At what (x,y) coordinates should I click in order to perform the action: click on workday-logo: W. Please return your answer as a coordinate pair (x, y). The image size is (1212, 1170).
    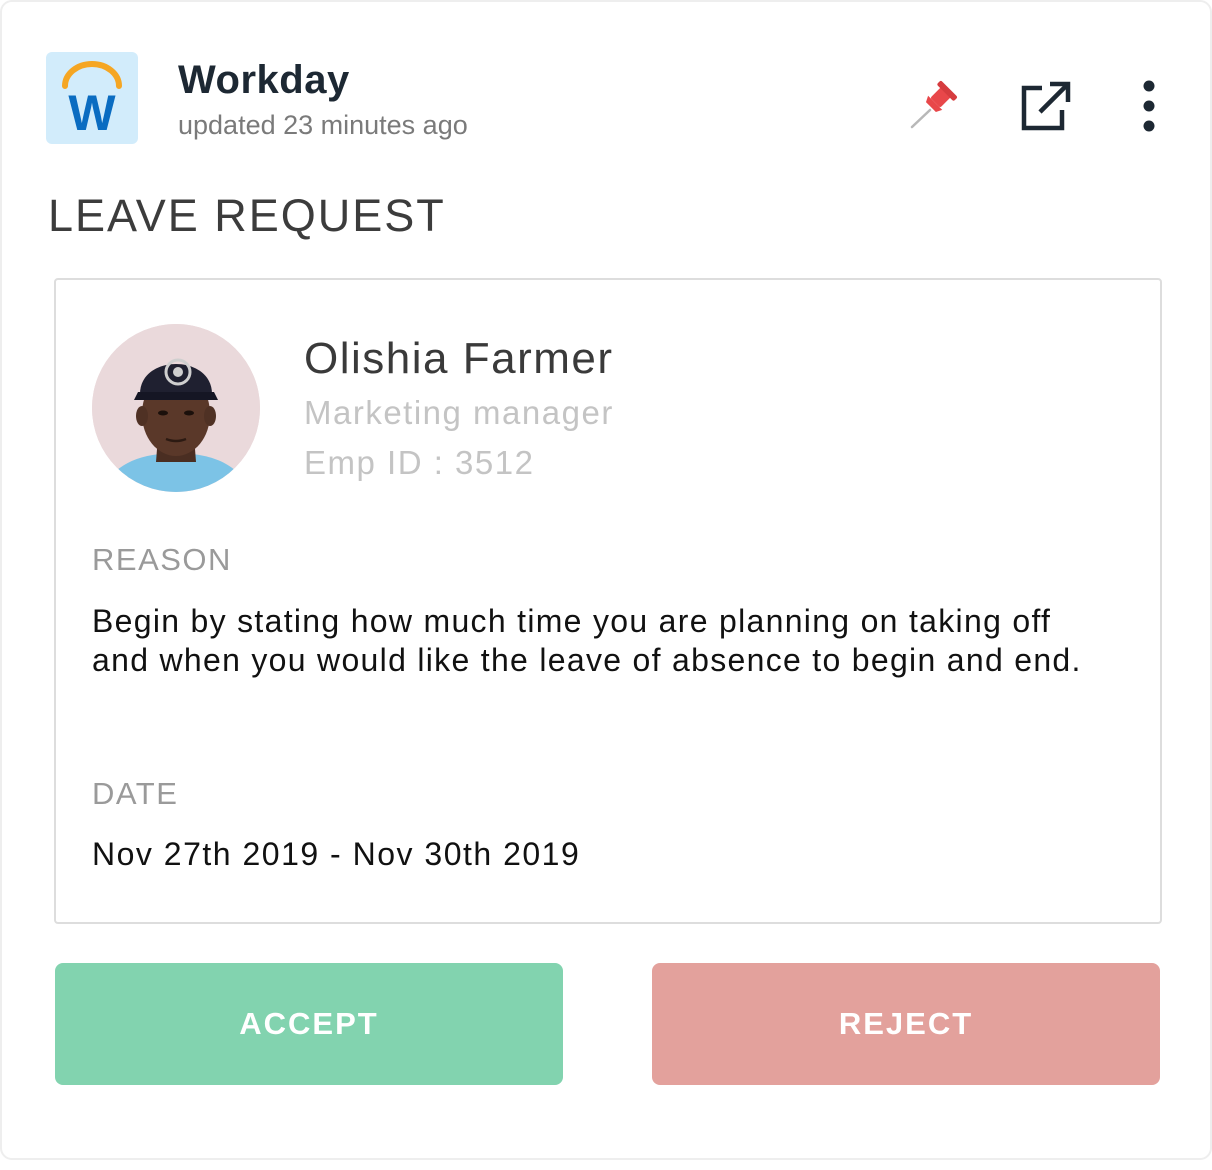
    Looking at the image, I should click on (92, 98).